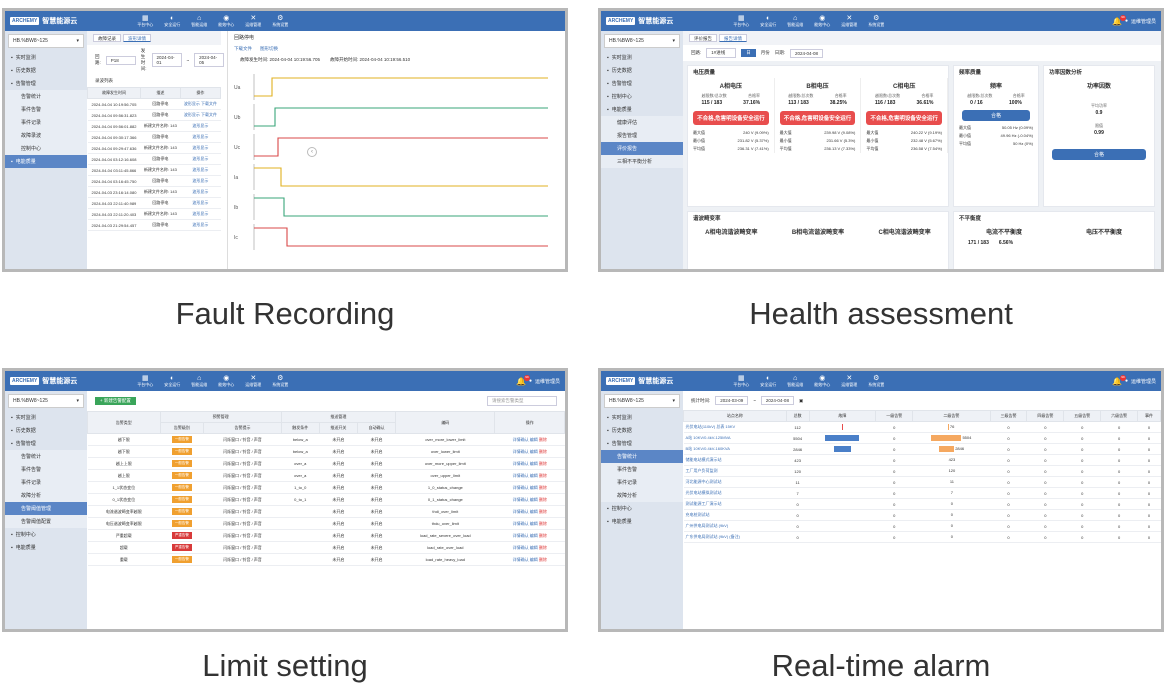 The width and height of the screenshot is (1168, 690). What do you see at coordinates (711, 426) in the screenshot?
I see `site-link: 光伏电站(110kV) 总表 15KV` at bounding box center [711, 426].